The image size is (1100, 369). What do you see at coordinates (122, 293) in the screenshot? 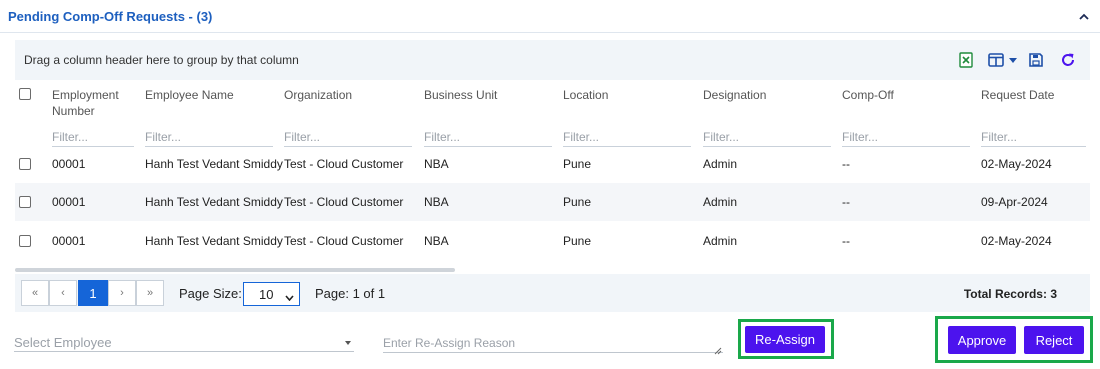
I see `next-page-button: ›` at bounding box center [122, 293].